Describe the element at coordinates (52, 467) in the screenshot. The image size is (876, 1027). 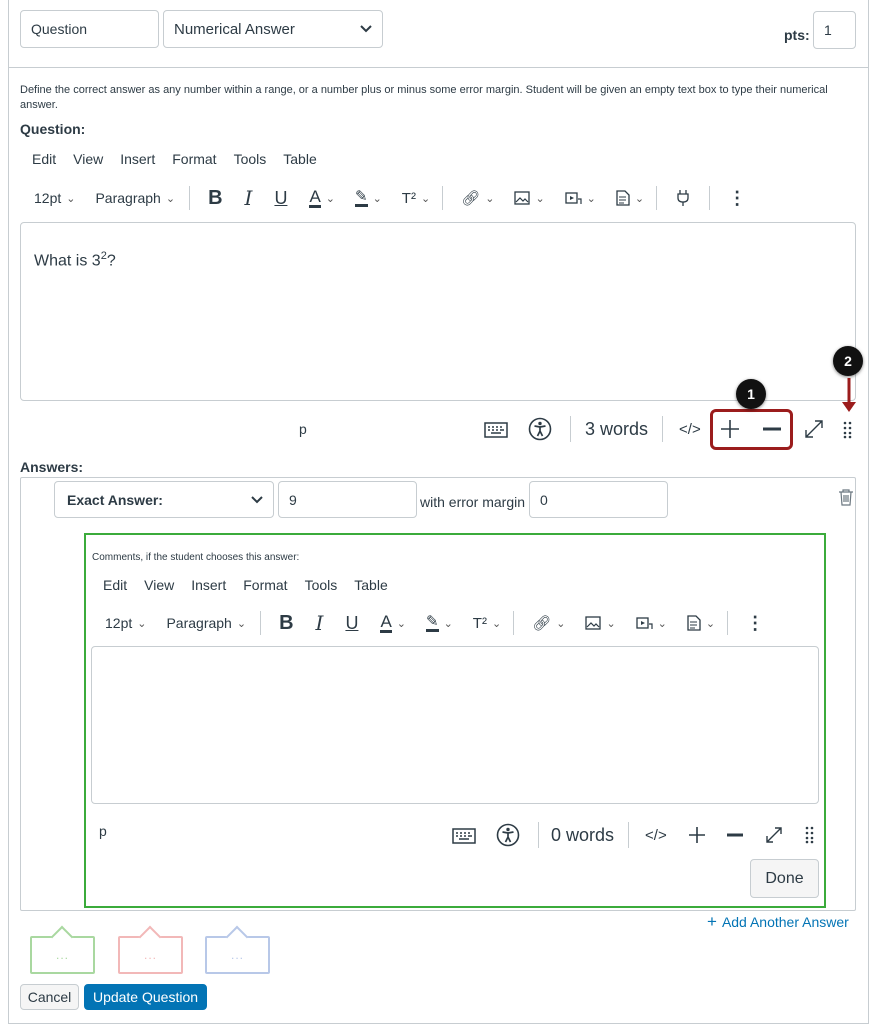
I see `answers-label: Answers:` at that location.